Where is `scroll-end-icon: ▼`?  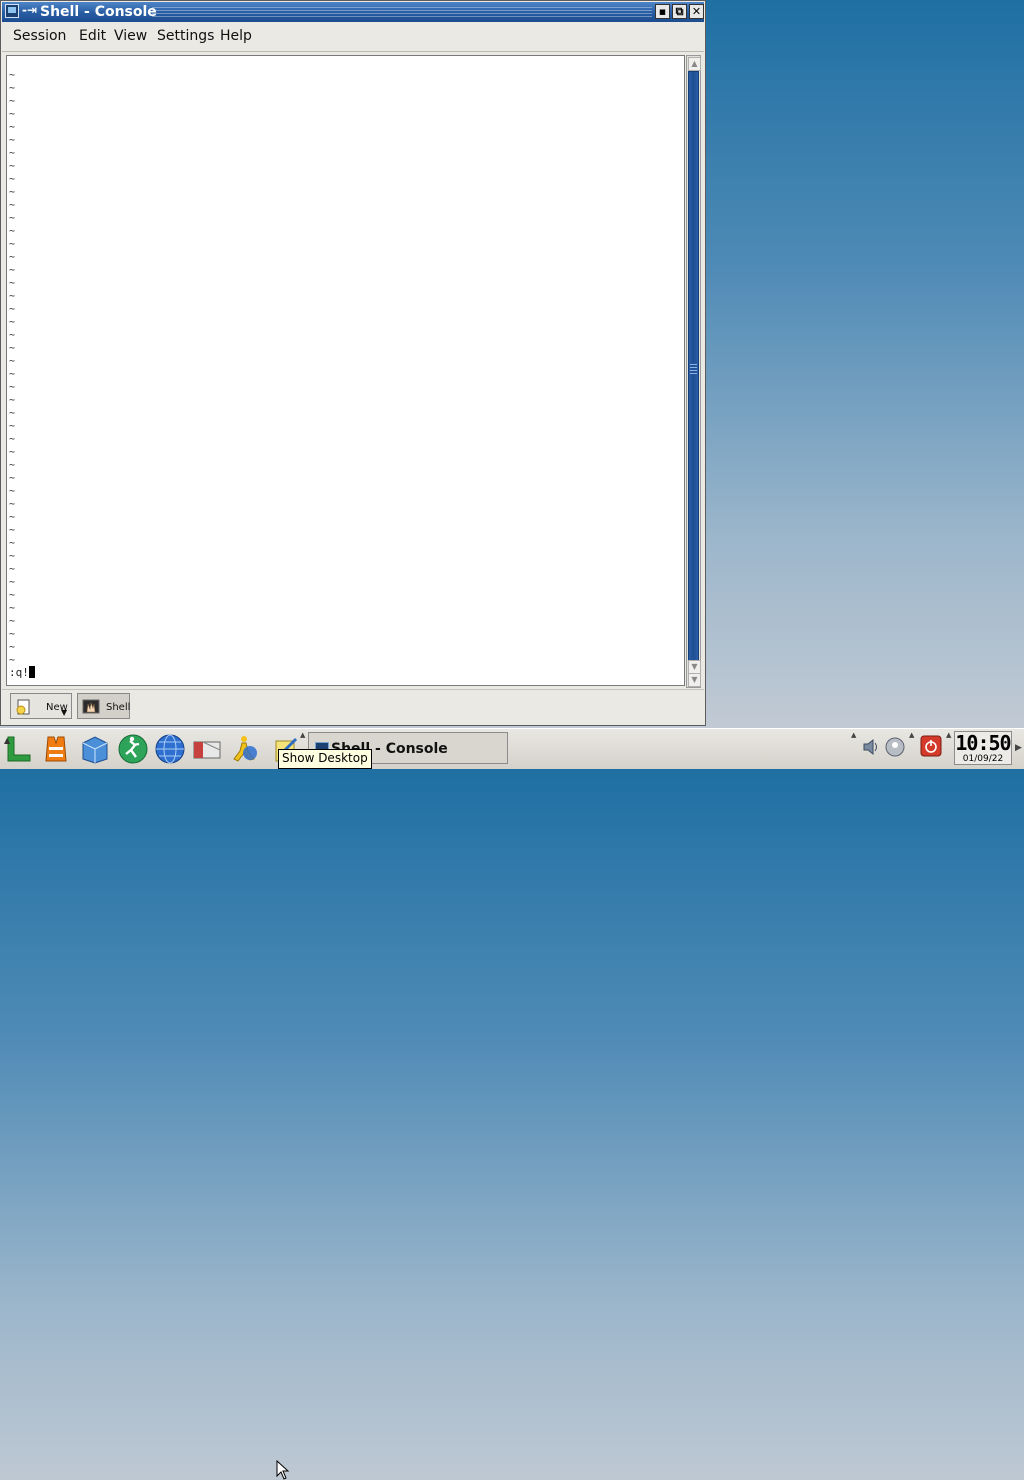 scroll-end-icon: ▼ is located at coordinates (694, 680).